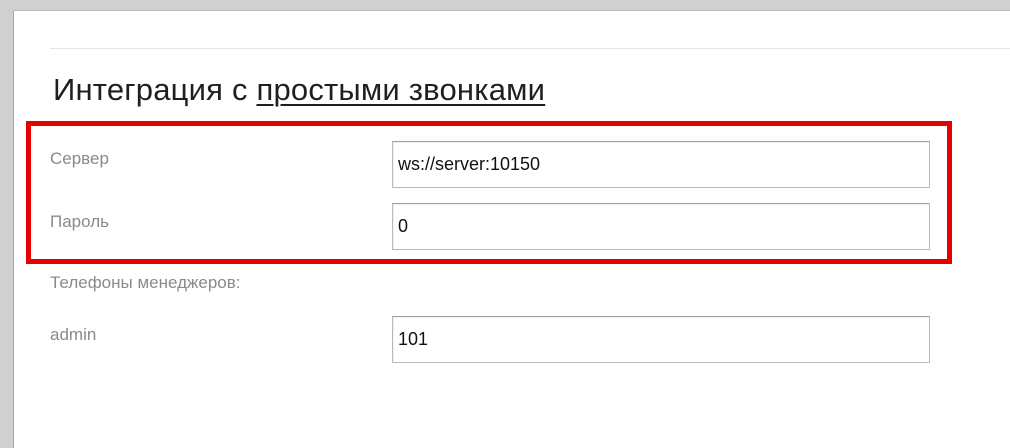  What do you see at coordinates (145, 282) in the screenshot?
I see `managers-phones-heading: Телефоны менеджеров:` at bounding box center [145, 282].